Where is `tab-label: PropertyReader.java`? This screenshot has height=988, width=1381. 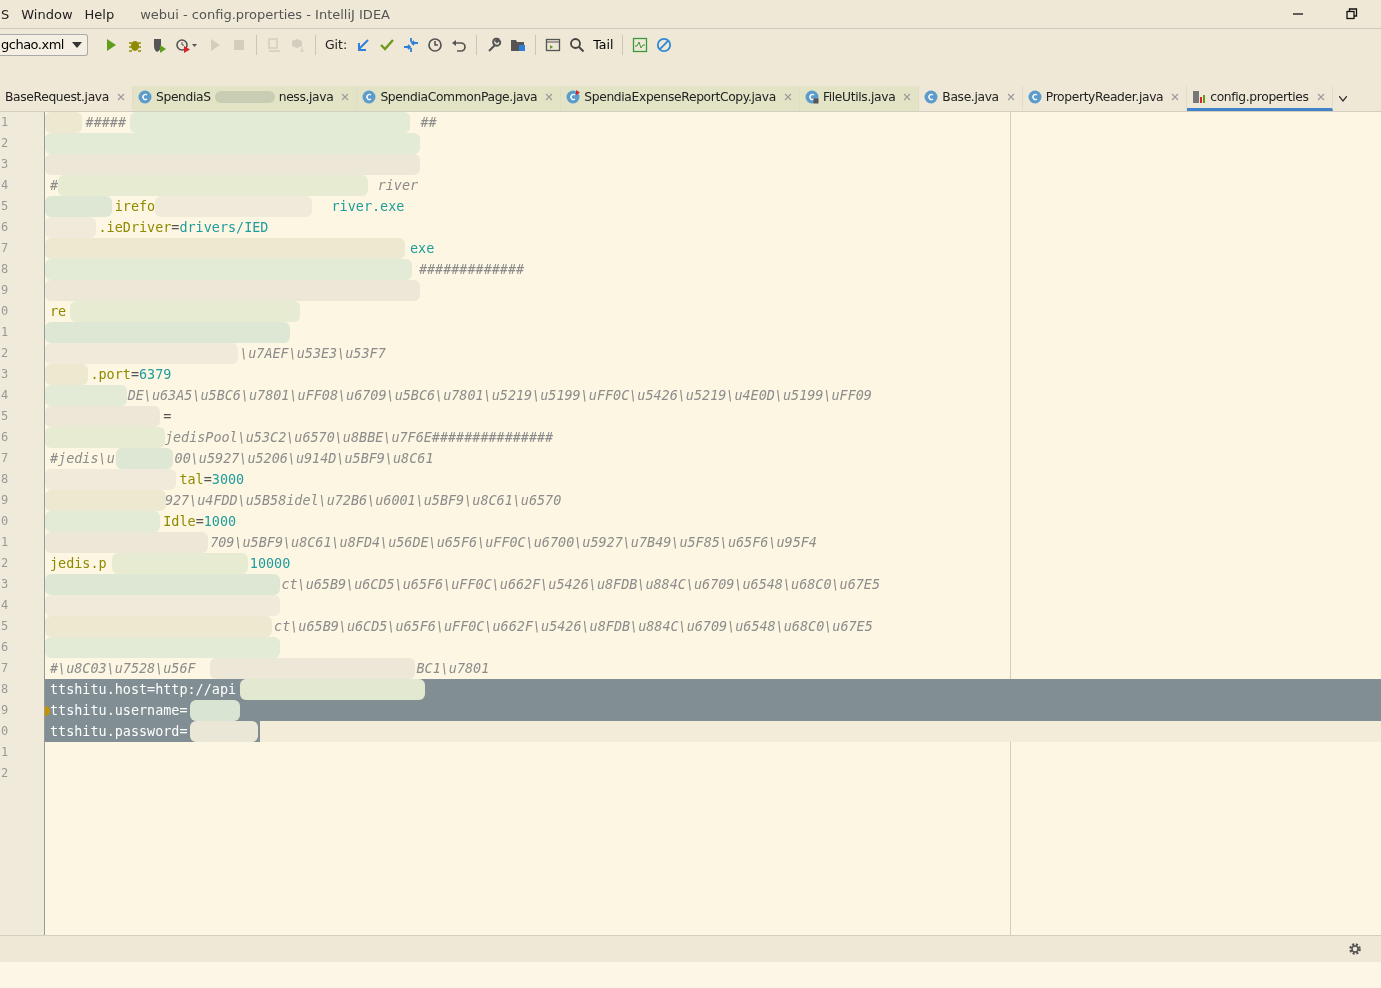 tab-label: PropertyReader.java is located at coordinates (1104, 97).